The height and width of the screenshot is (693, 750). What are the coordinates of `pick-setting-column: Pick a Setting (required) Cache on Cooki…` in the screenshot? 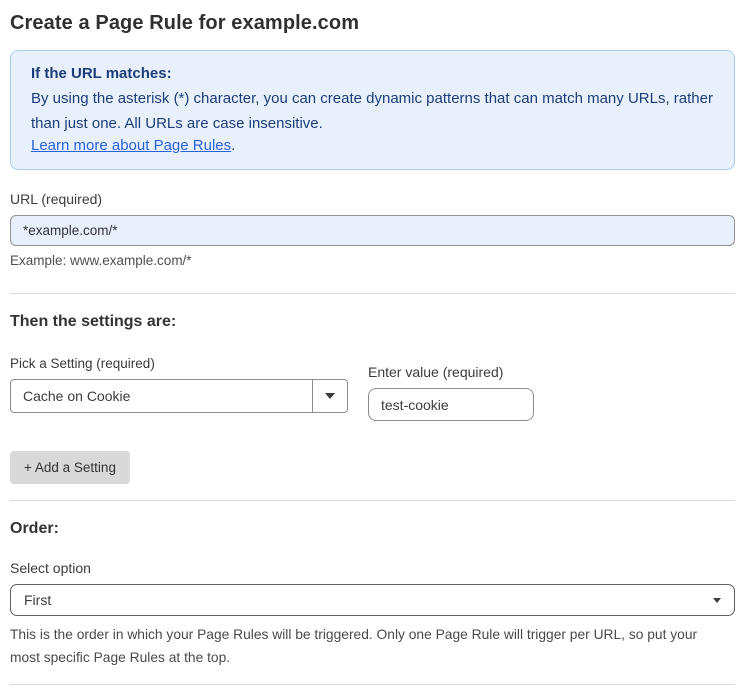 It's located at (179, 385).